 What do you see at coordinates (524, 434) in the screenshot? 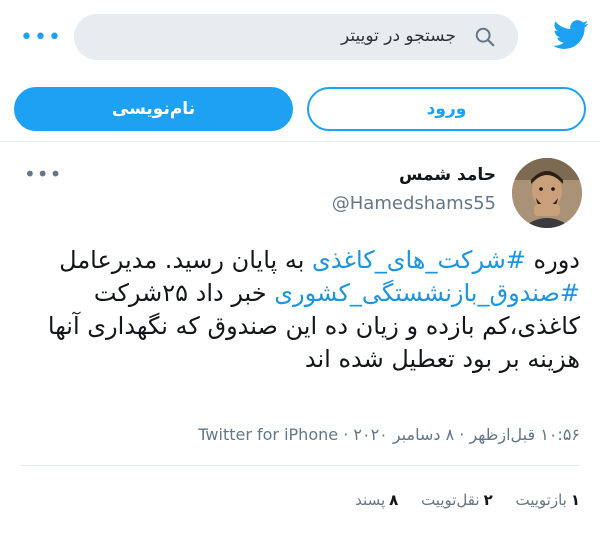
I see `tweet-time: ۱۰:۵۶ قبل‌ازظهر` at bounding box center [524, 434].